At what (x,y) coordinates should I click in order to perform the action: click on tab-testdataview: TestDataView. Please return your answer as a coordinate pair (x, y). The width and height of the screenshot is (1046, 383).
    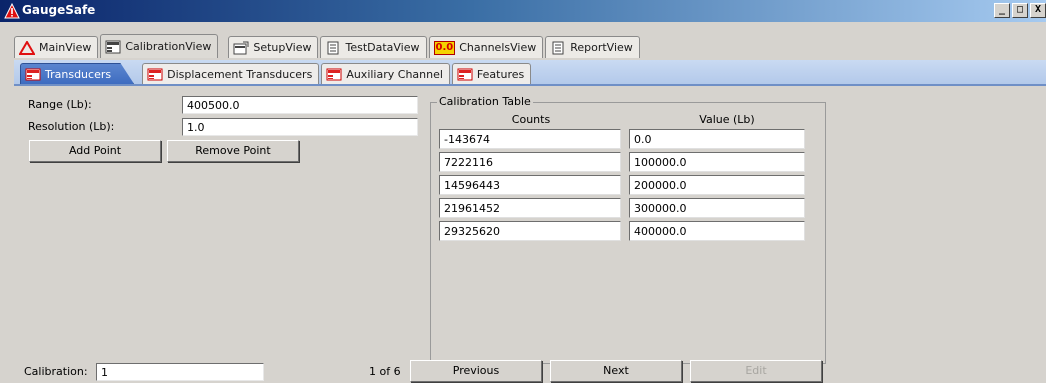
    Looking at the image, I should click on (373, 47).